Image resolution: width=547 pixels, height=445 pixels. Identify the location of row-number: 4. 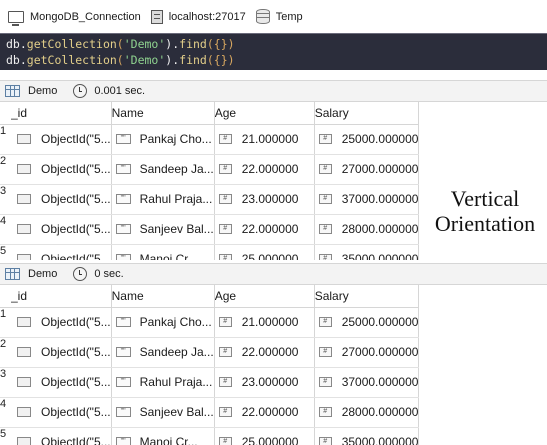
(5, 229).